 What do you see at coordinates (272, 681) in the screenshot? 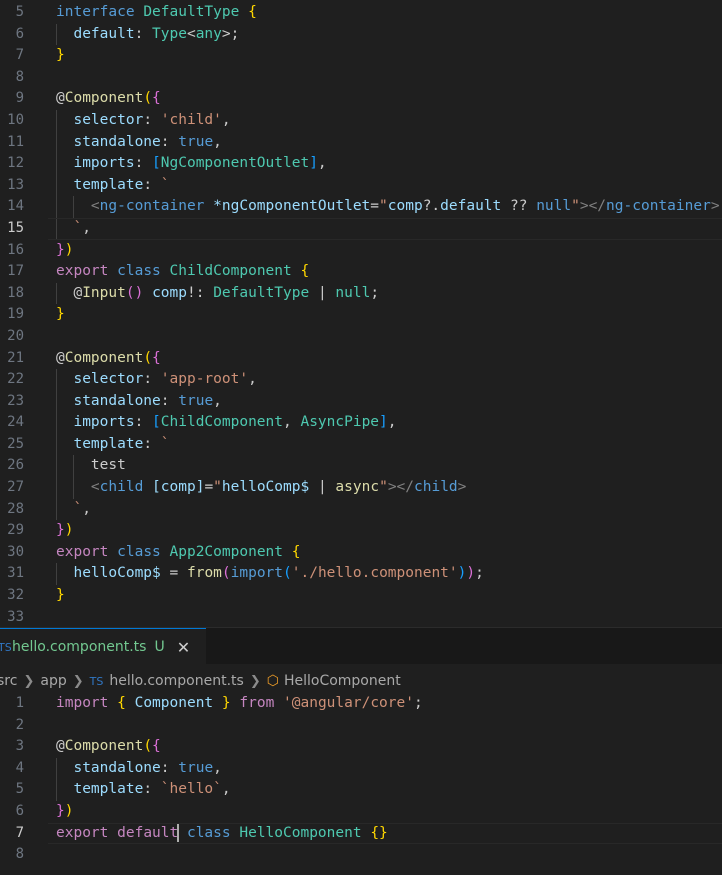
I see `class-symbol-icon: ⬡` at bounding box center [272, 681].